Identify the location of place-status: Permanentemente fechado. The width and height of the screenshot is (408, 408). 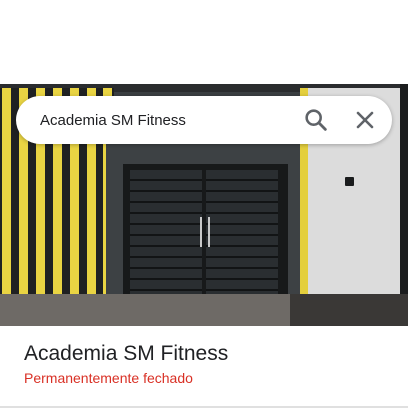
(108, 378).